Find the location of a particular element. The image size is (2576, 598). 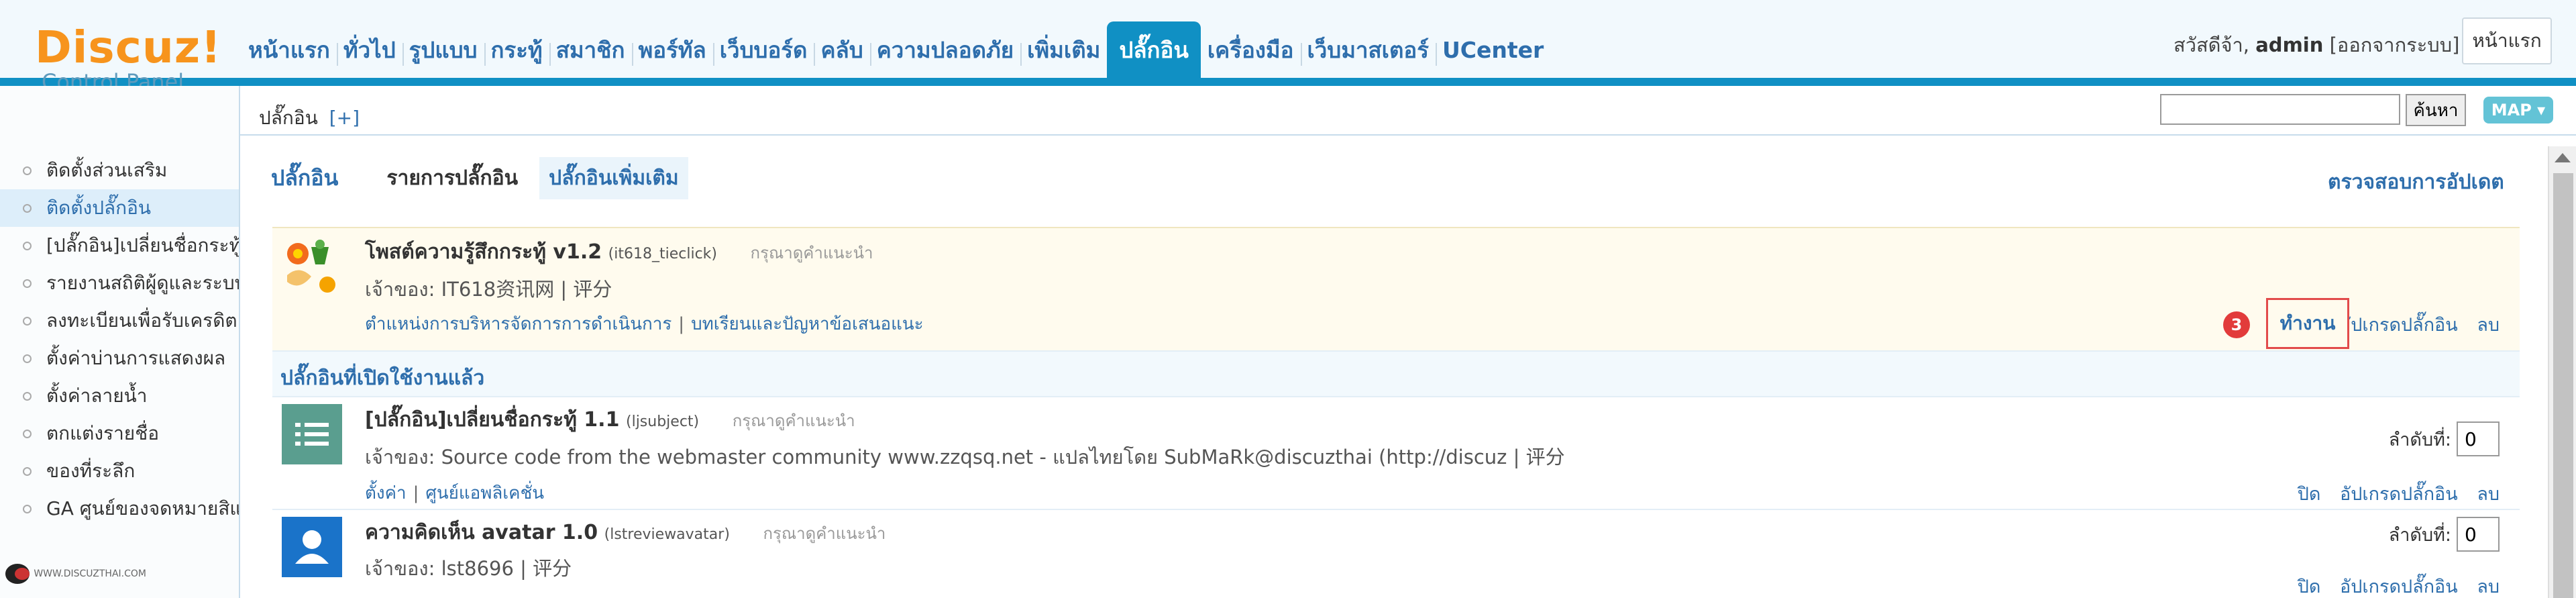

nav-group: คลับ is located at coordinates (841, 50).